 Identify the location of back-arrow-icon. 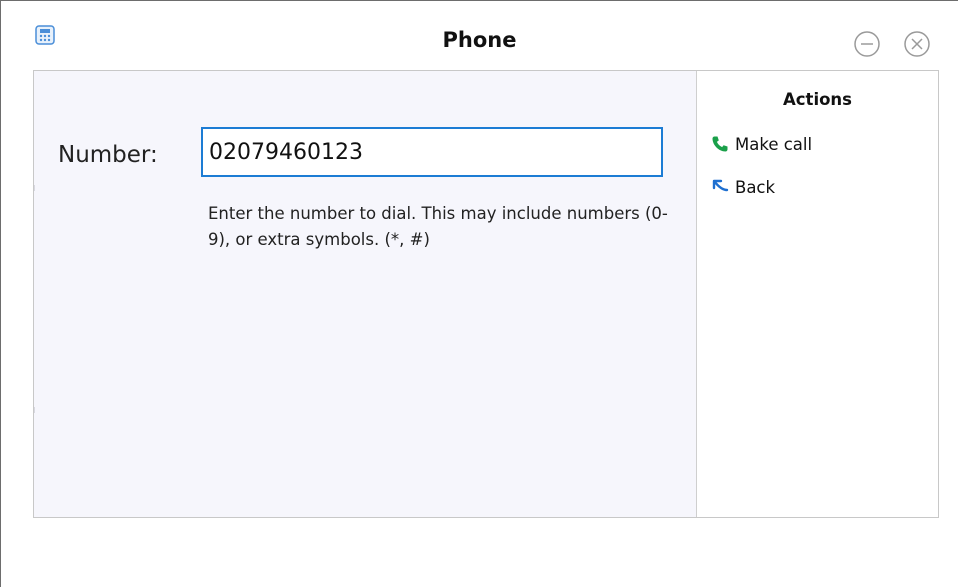
(720, 187).